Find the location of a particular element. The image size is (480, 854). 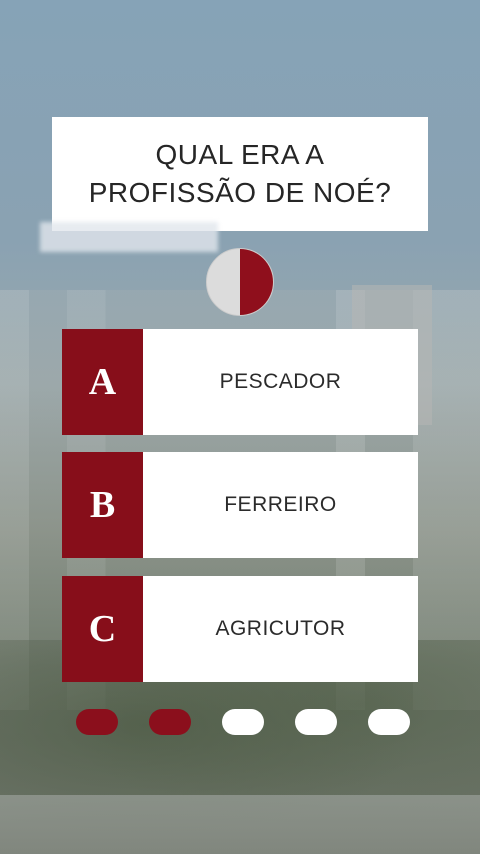

progress-dots is located at coordinates (243, 722).